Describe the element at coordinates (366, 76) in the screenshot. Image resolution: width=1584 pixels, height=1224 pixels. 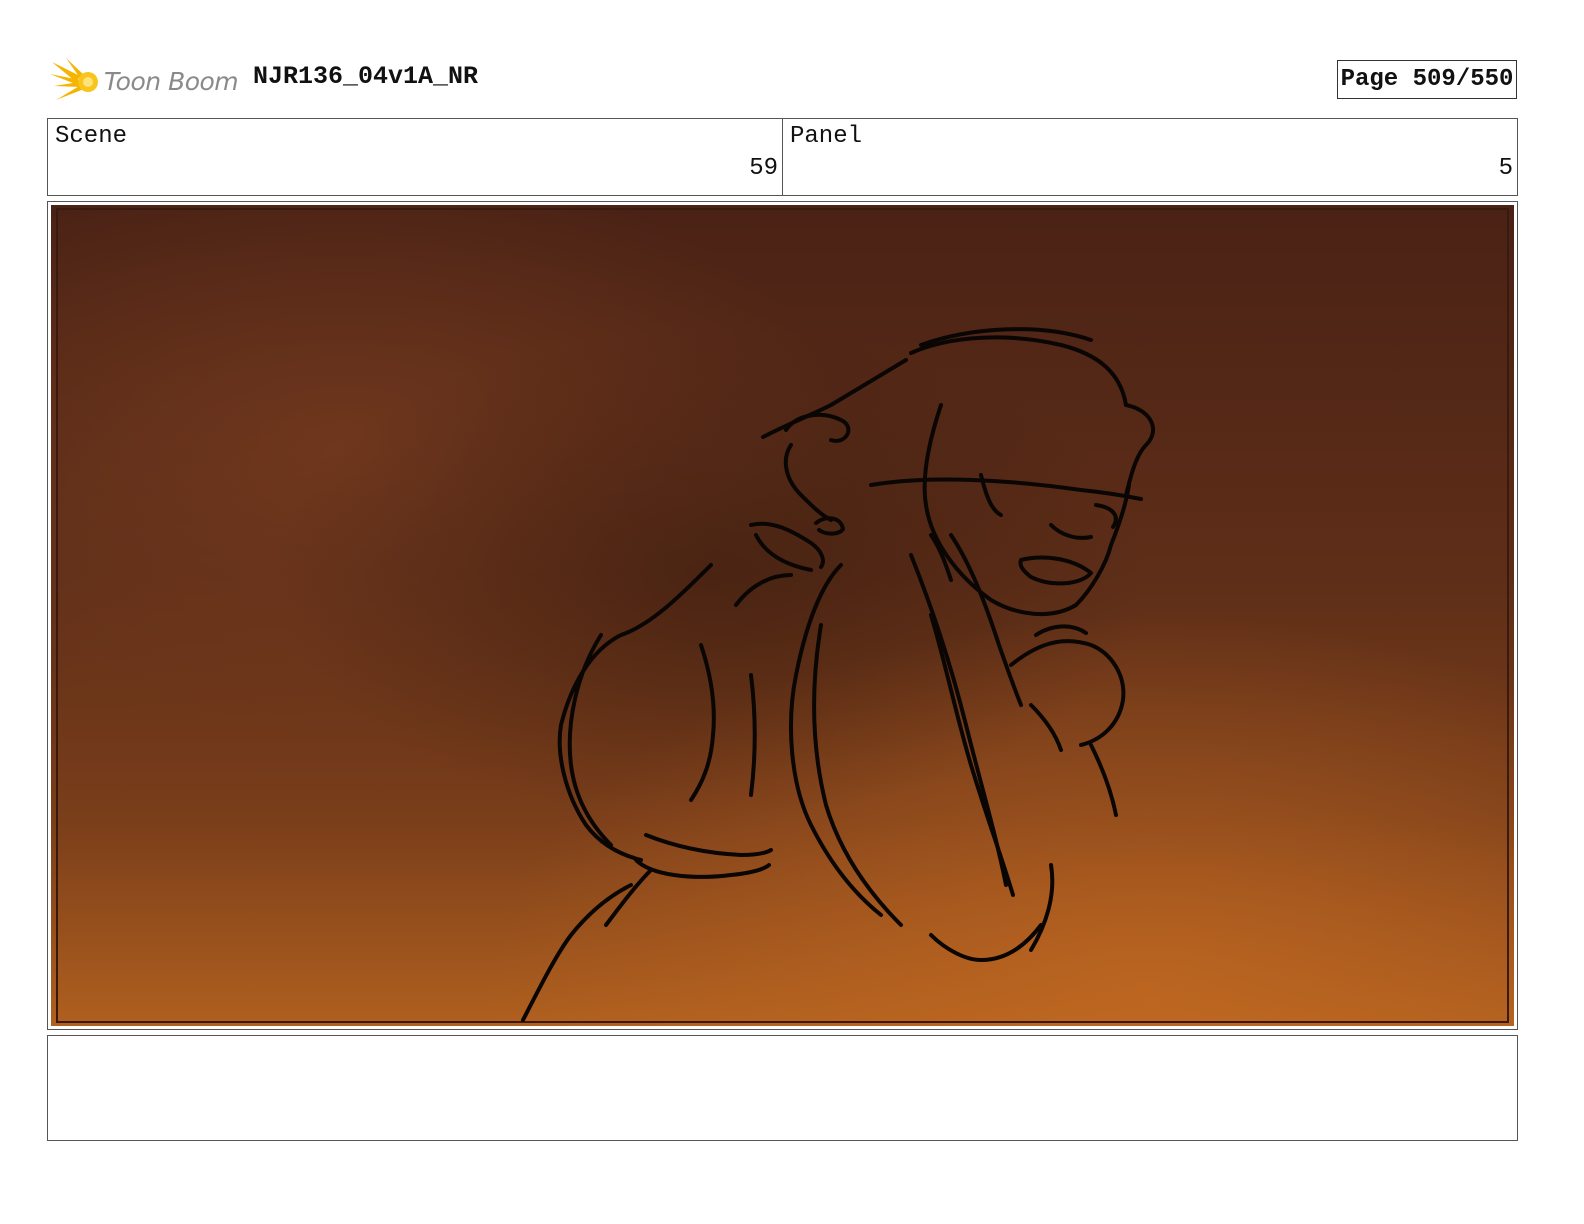
I see `document-title: NJR136_04v1A_NR` at that location.